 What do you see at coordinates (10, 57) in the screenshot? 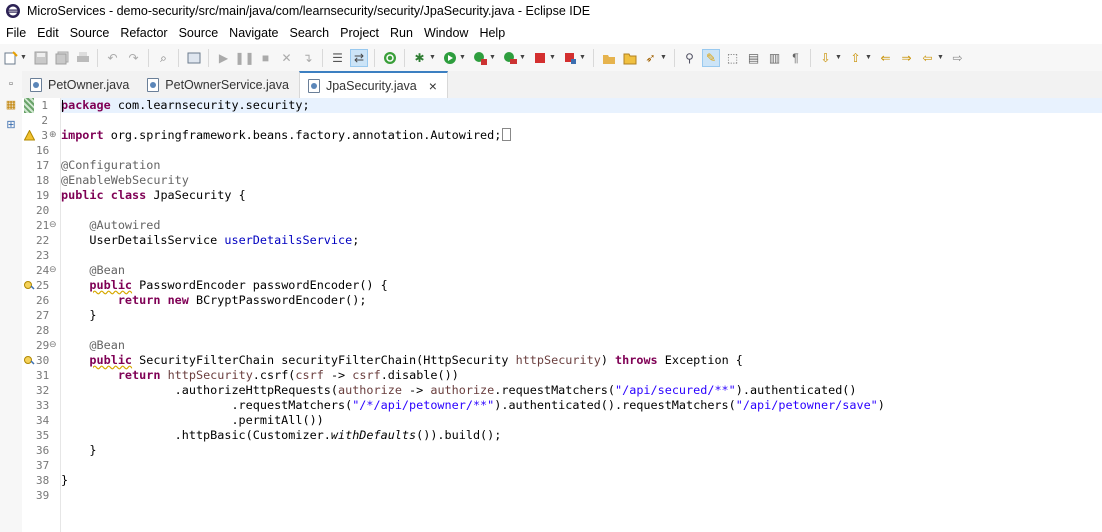
I see `new-icon` at bounding box center [10, 57].